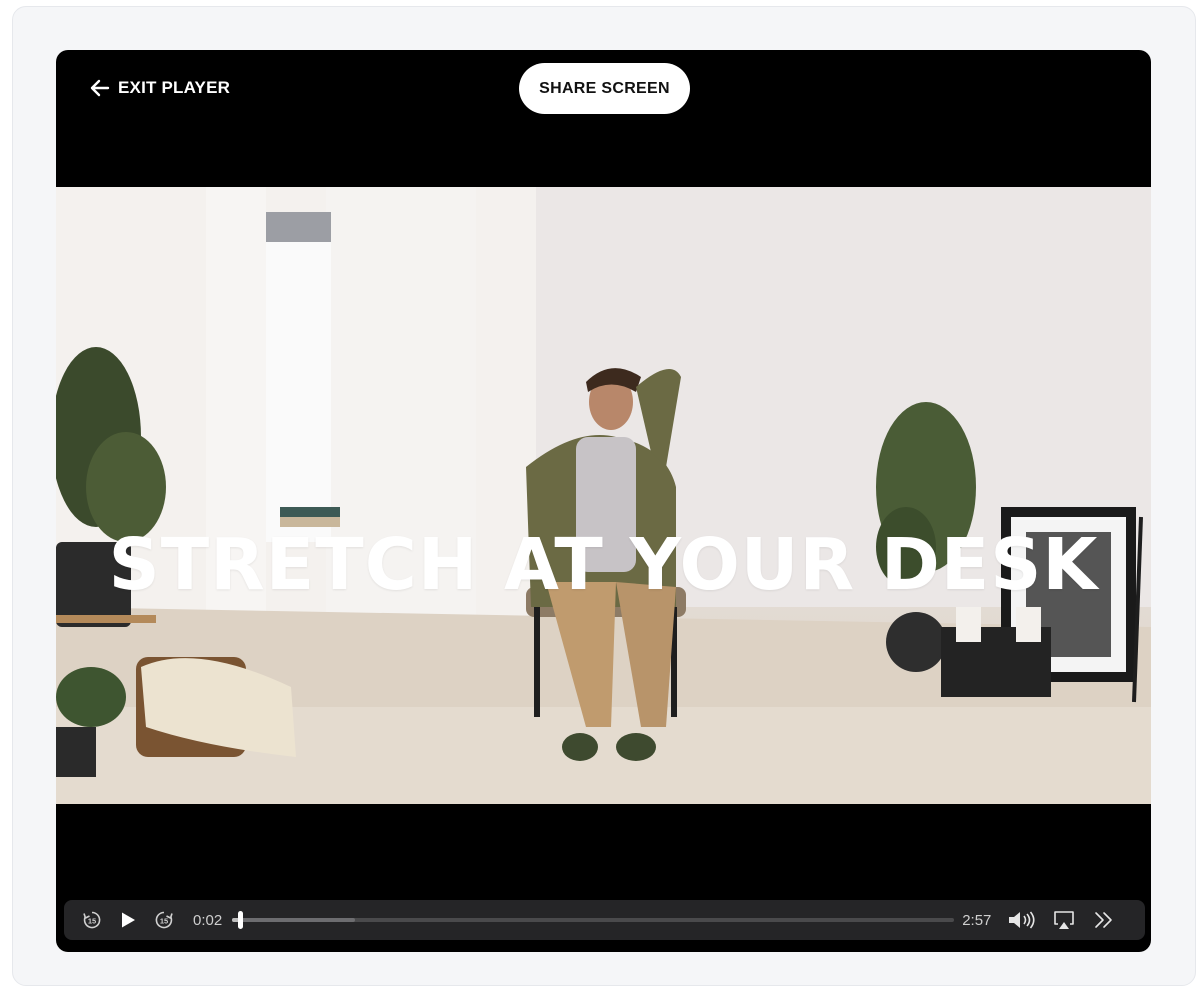 This screenshot has height=989, width=1198. Describe the element at coordinates (241, 920) in the screenshot. I see `seek-handle` at that location.